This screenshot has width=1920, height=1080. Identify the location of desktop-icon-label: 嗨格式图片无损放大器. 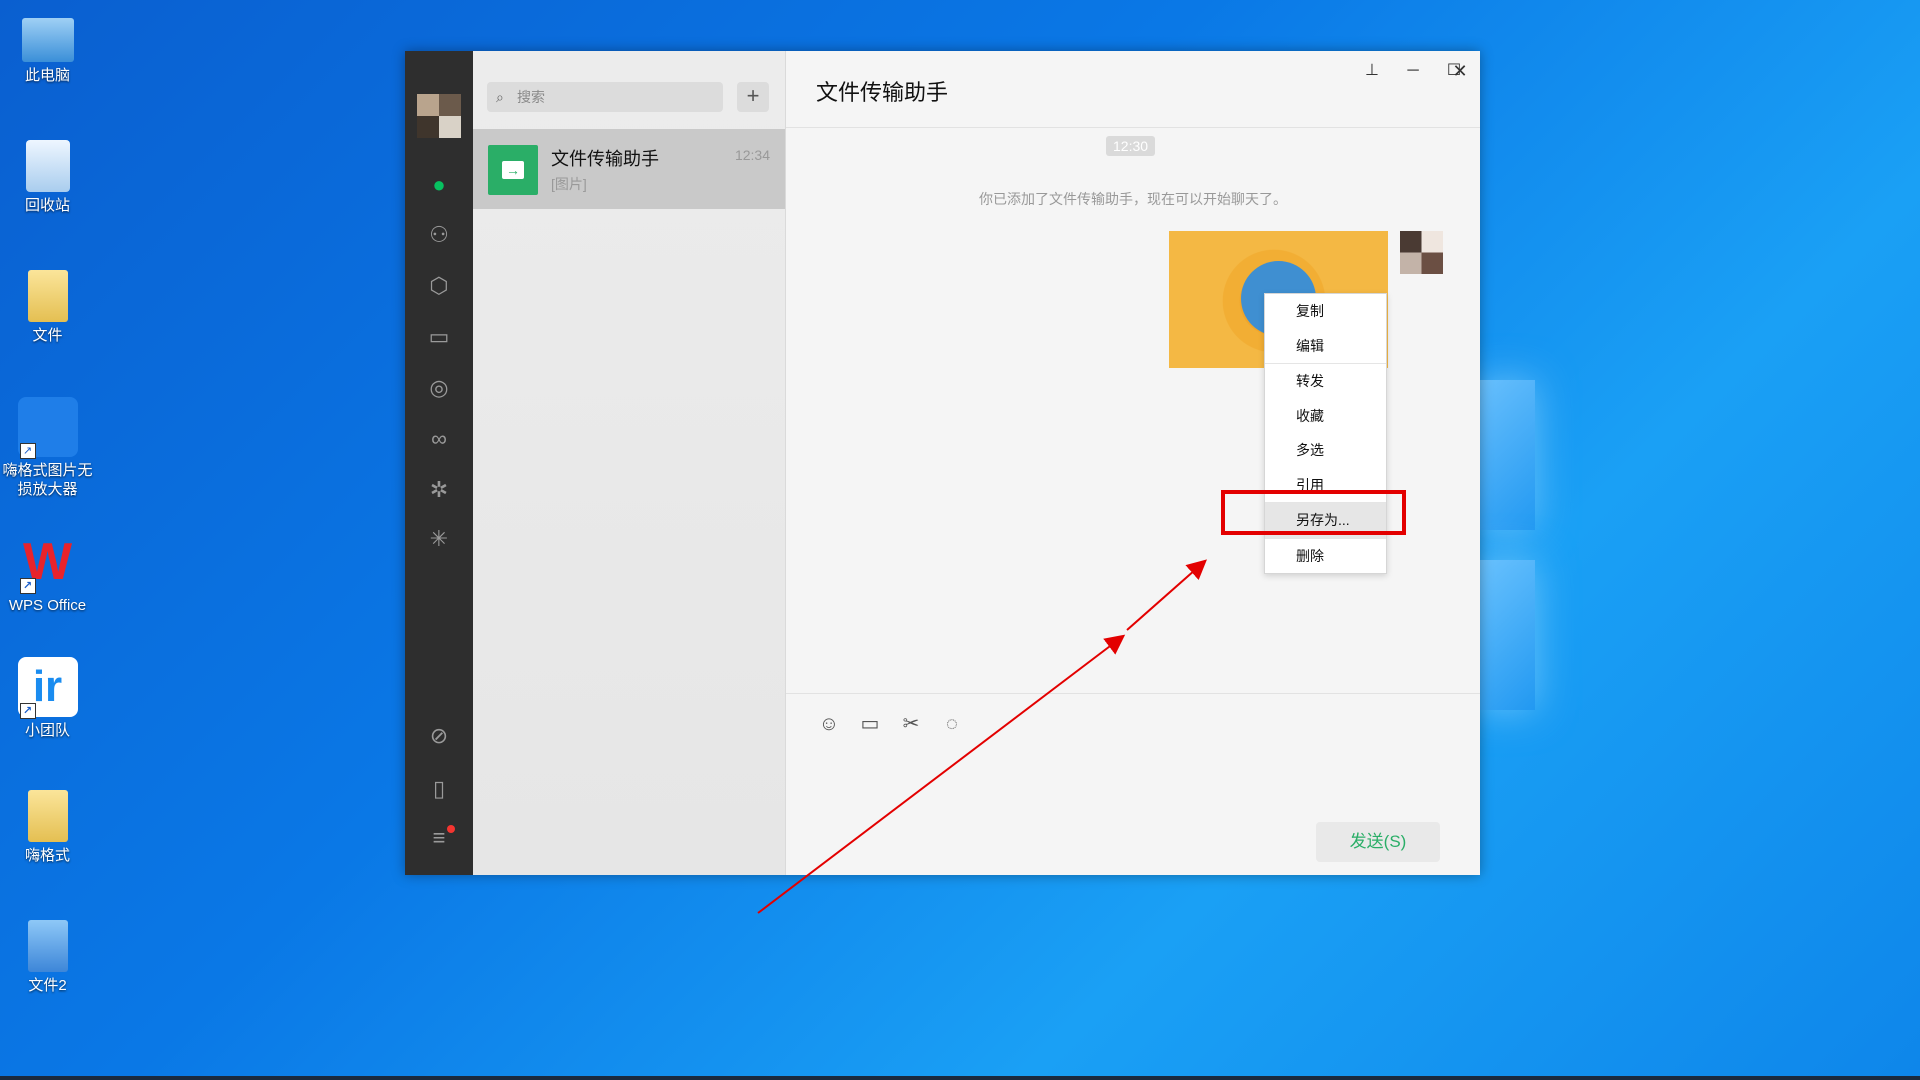
(47, 480).